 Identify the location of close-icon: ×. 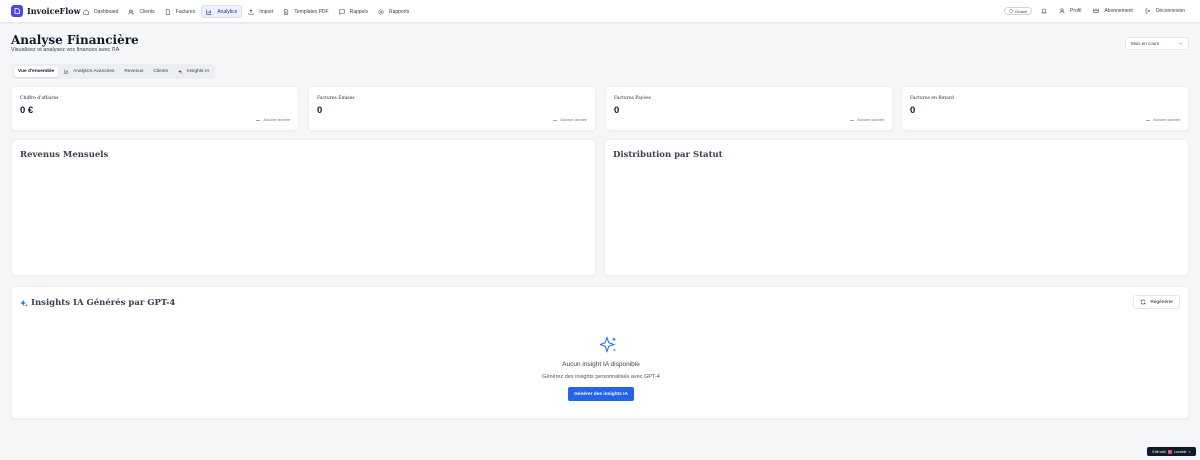
(1190, 452).